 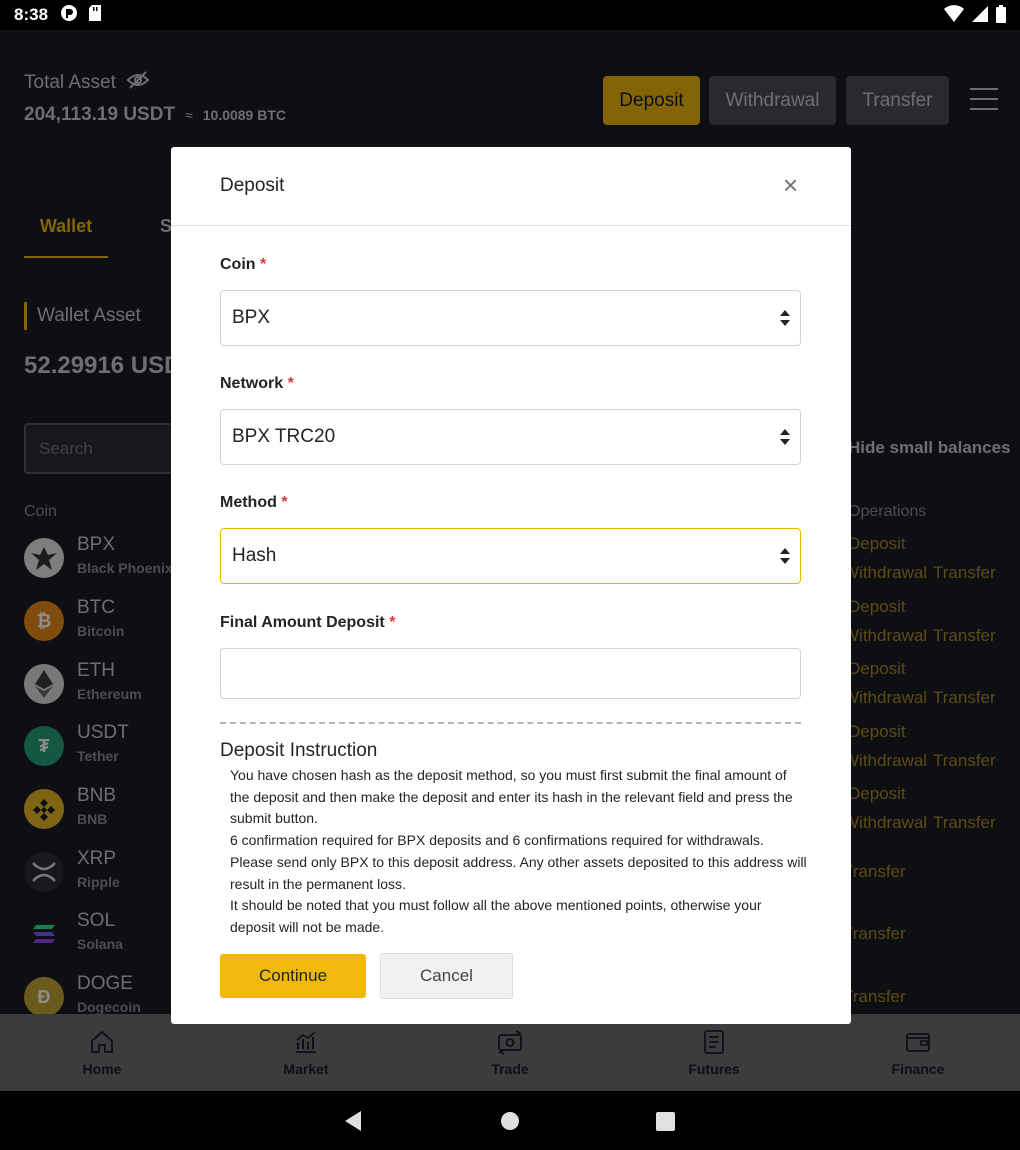 What do you see at coordinates (510, 437) in the screenshot?
I see `network-select: BPX TRC20` at bounding box center [510, 437].